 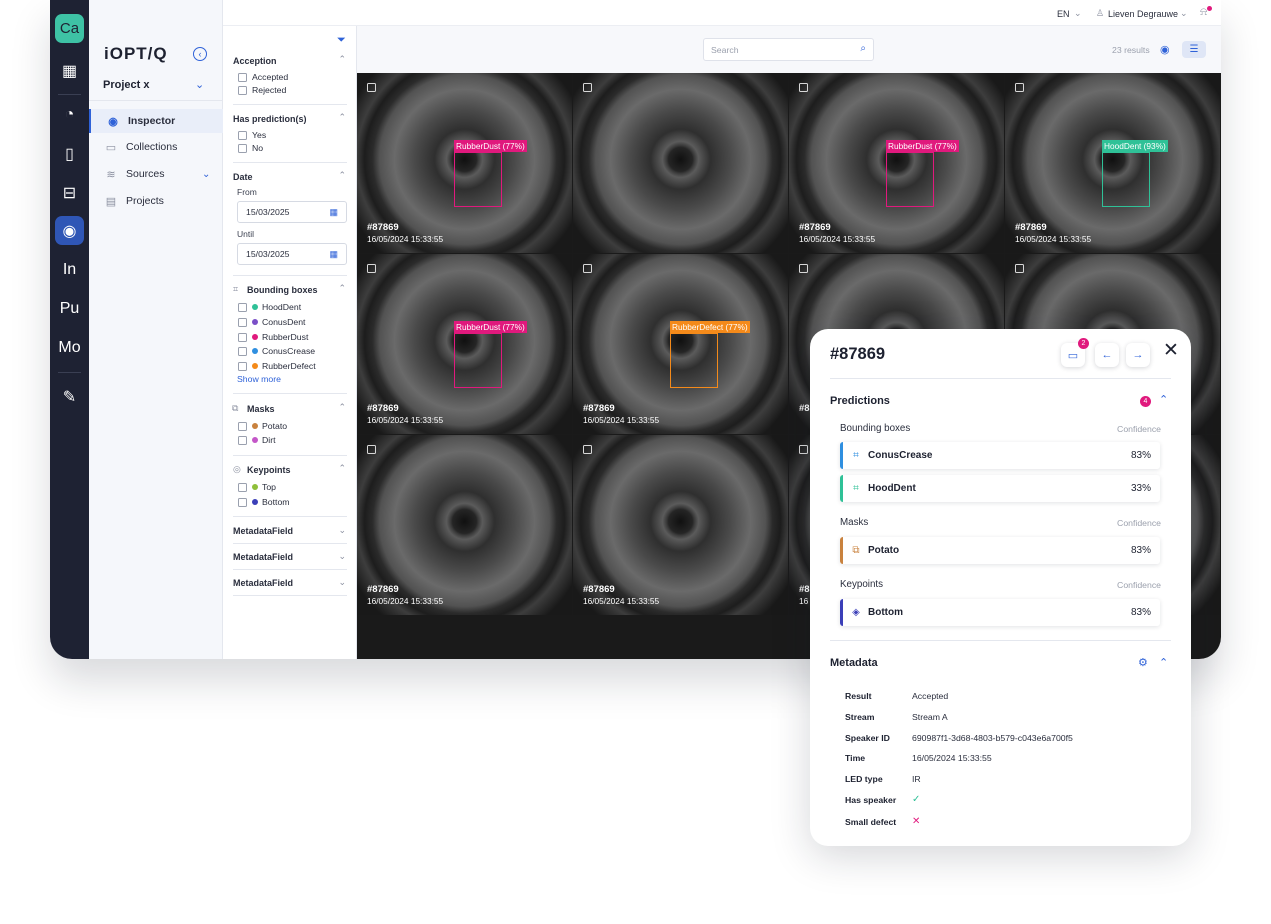 What do you see at coordinates (863, 48) in the screenshot?
I see `search-icon: ⌕` at bounding box center [863, 48].